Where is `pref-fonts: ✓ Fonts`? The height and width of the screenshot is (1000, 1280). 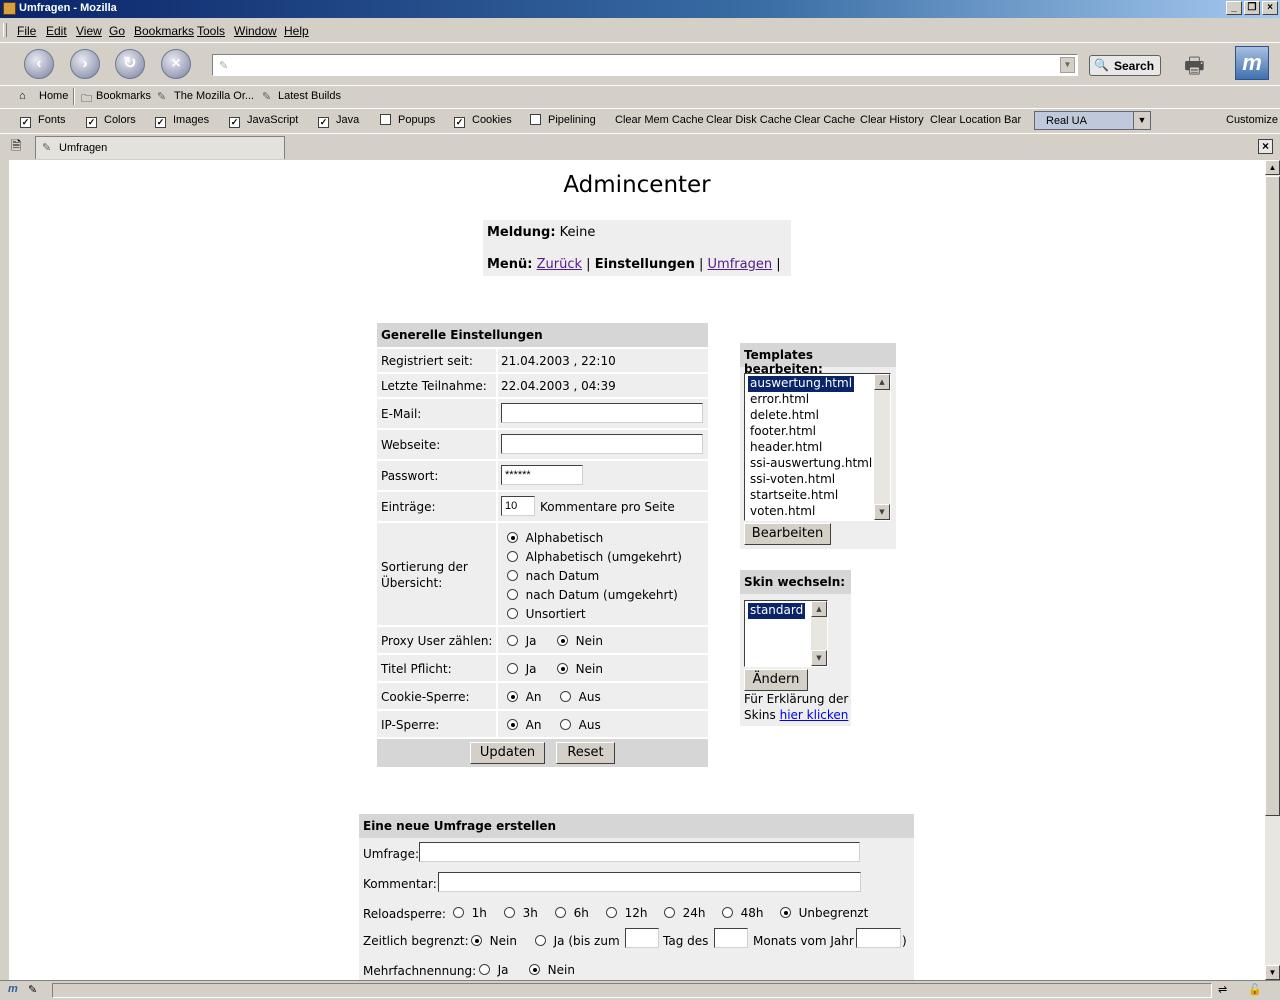 pref-fonts: ✓ Fonts is located at coordinates (43, 121).